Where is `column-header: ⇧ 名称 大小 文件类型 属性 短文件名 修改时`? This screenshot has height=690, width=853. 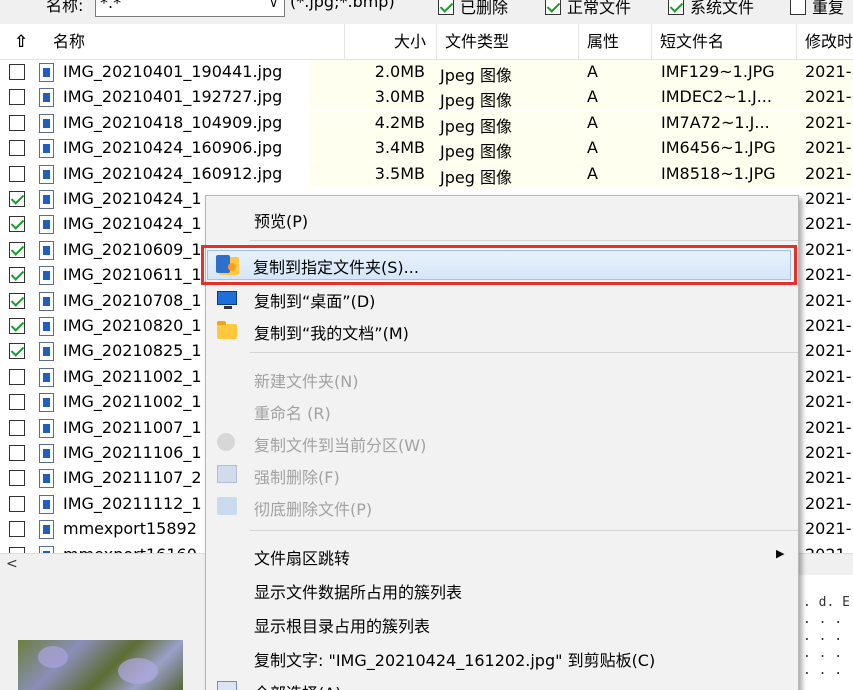 column-header: ⇧ 名称 大小 文件类型 属性 短文件名 修改时 is located at coordinates (426, 42).